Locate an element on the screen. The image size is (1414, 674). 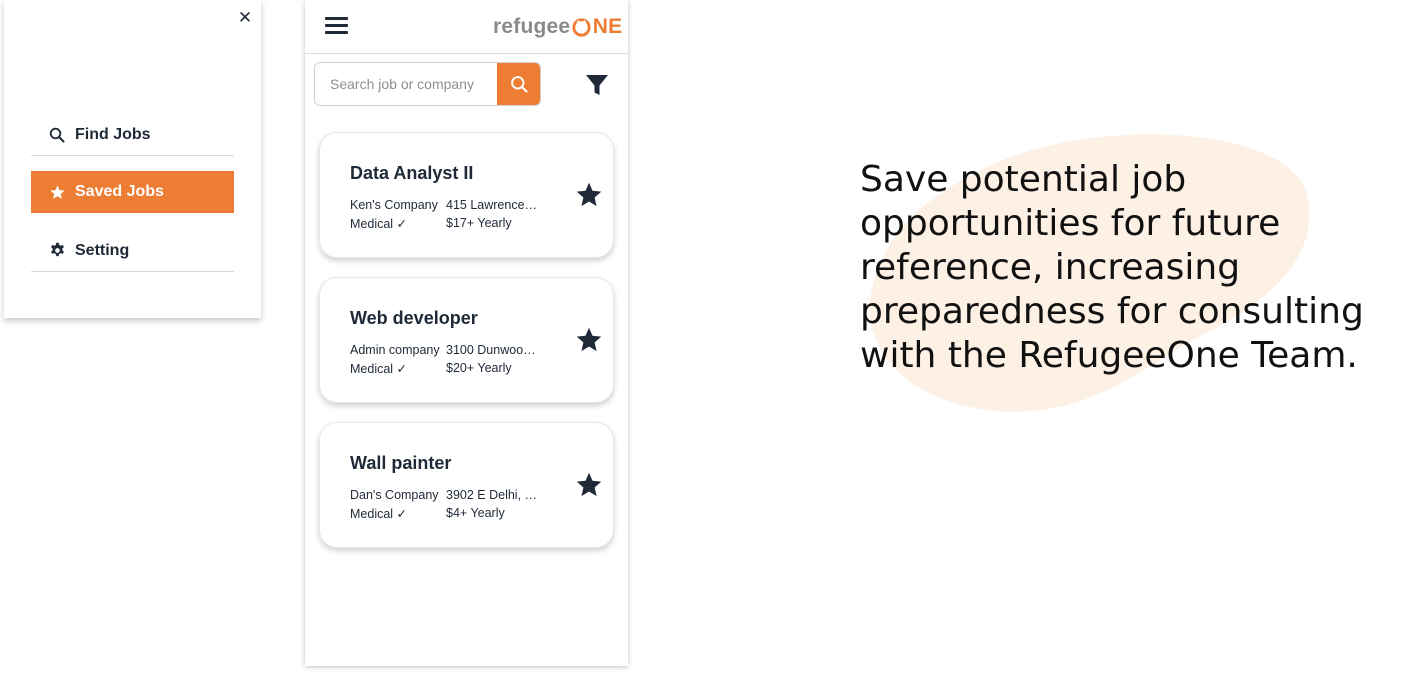
gear-icon is located at coordinates (57, 251).